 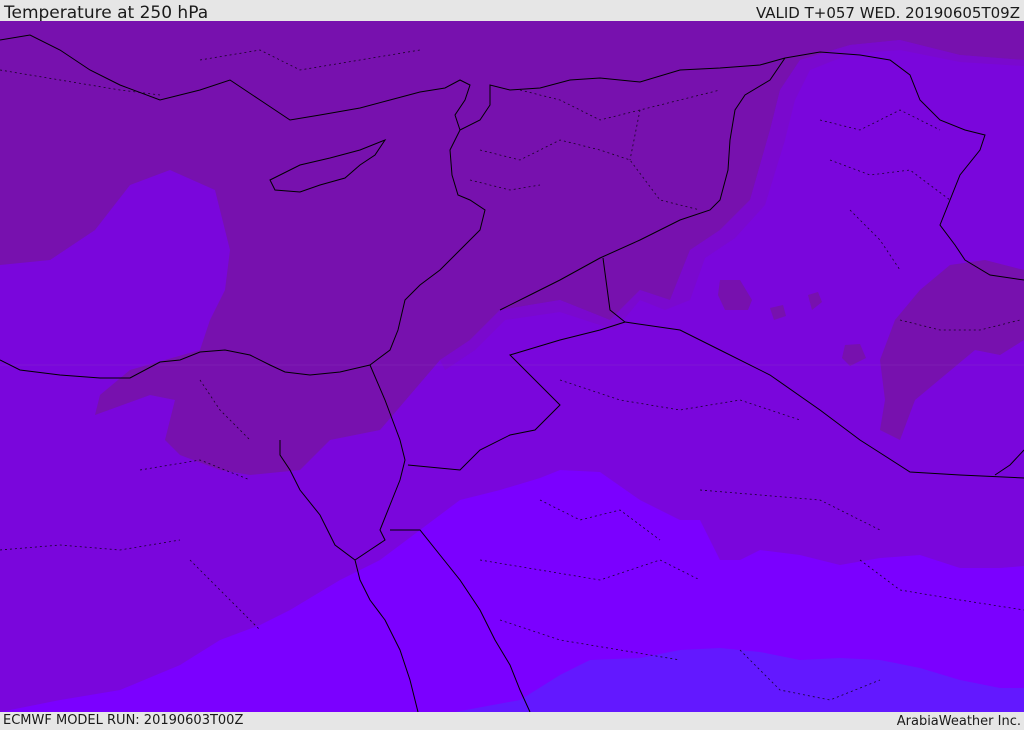 What do you see at coordinates (958, 721) in the screenshot?
I see `credit-label: ArabiaWeather Inc.` at bounding box center [958, 721].